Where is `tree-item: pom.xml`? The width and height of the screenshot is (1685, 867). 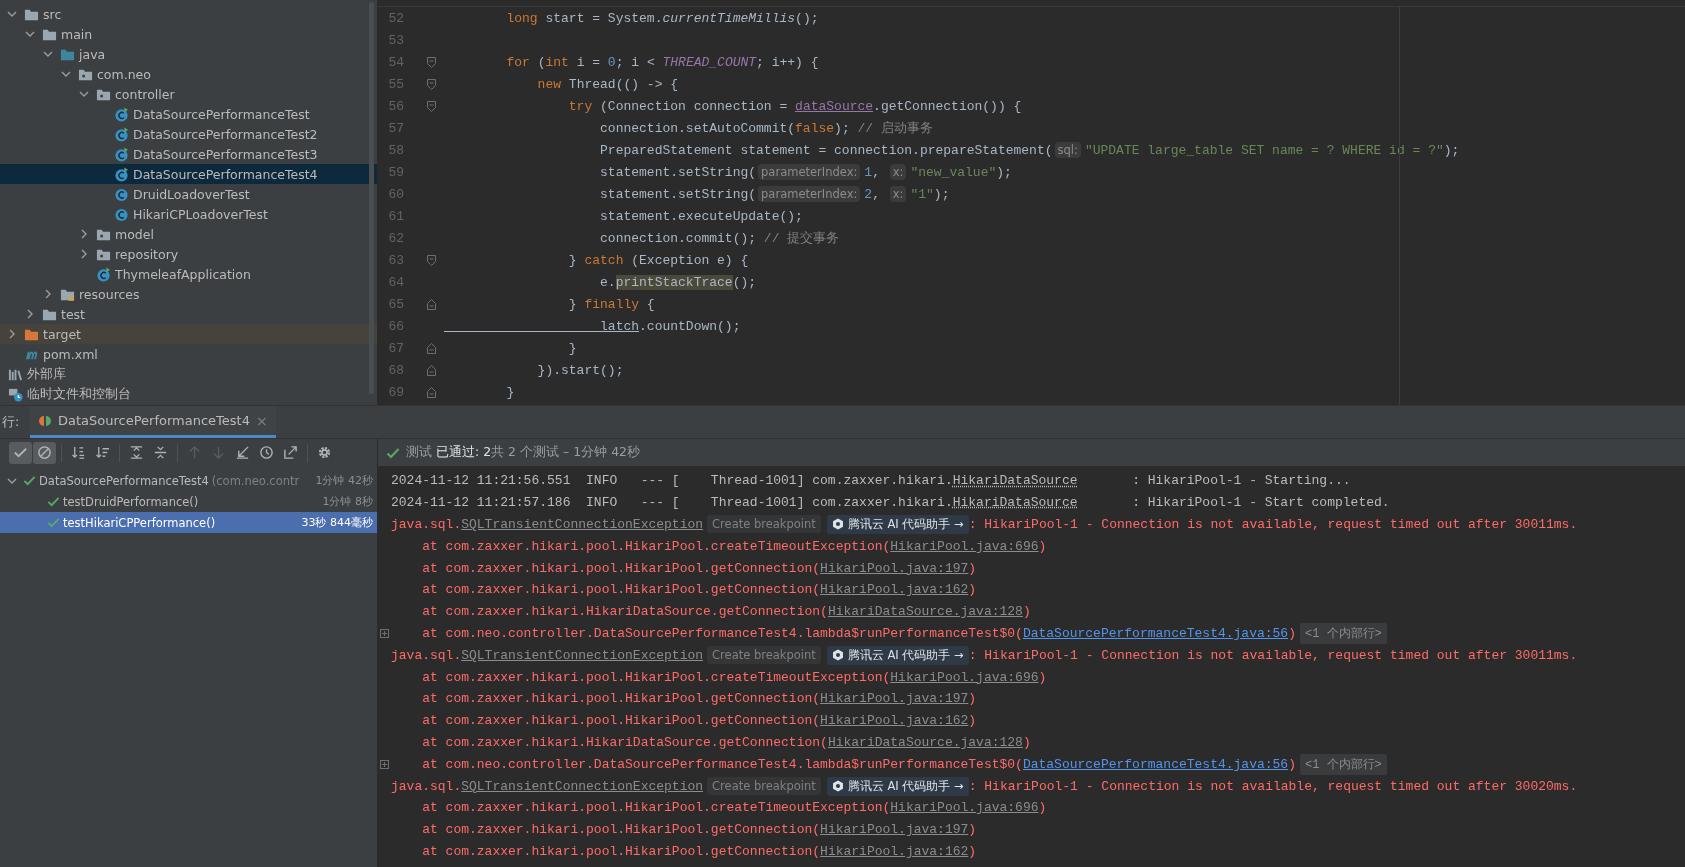 tree-item: pom.xml is located at coordinates (188, 354).